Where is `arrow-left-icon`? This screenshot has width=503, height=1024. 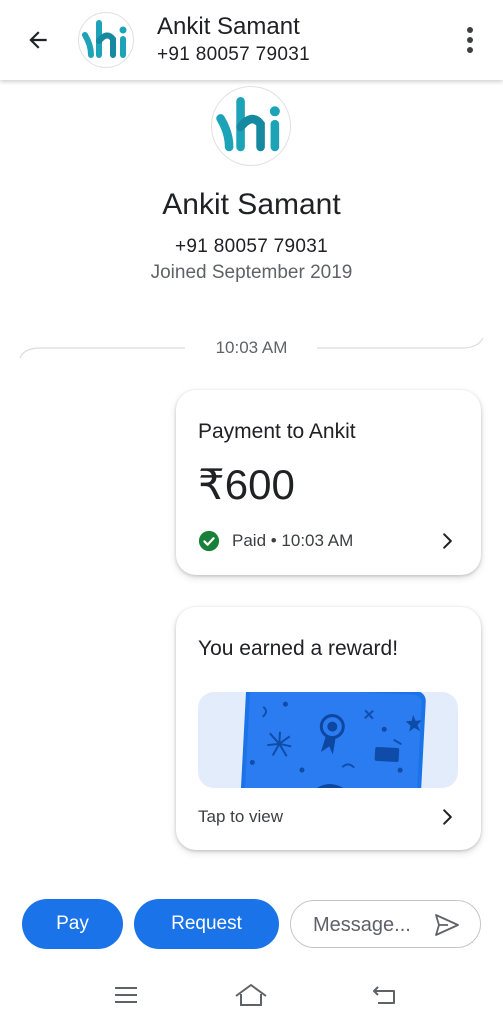
arrow-left-icon is located at coordinates (38, 40).